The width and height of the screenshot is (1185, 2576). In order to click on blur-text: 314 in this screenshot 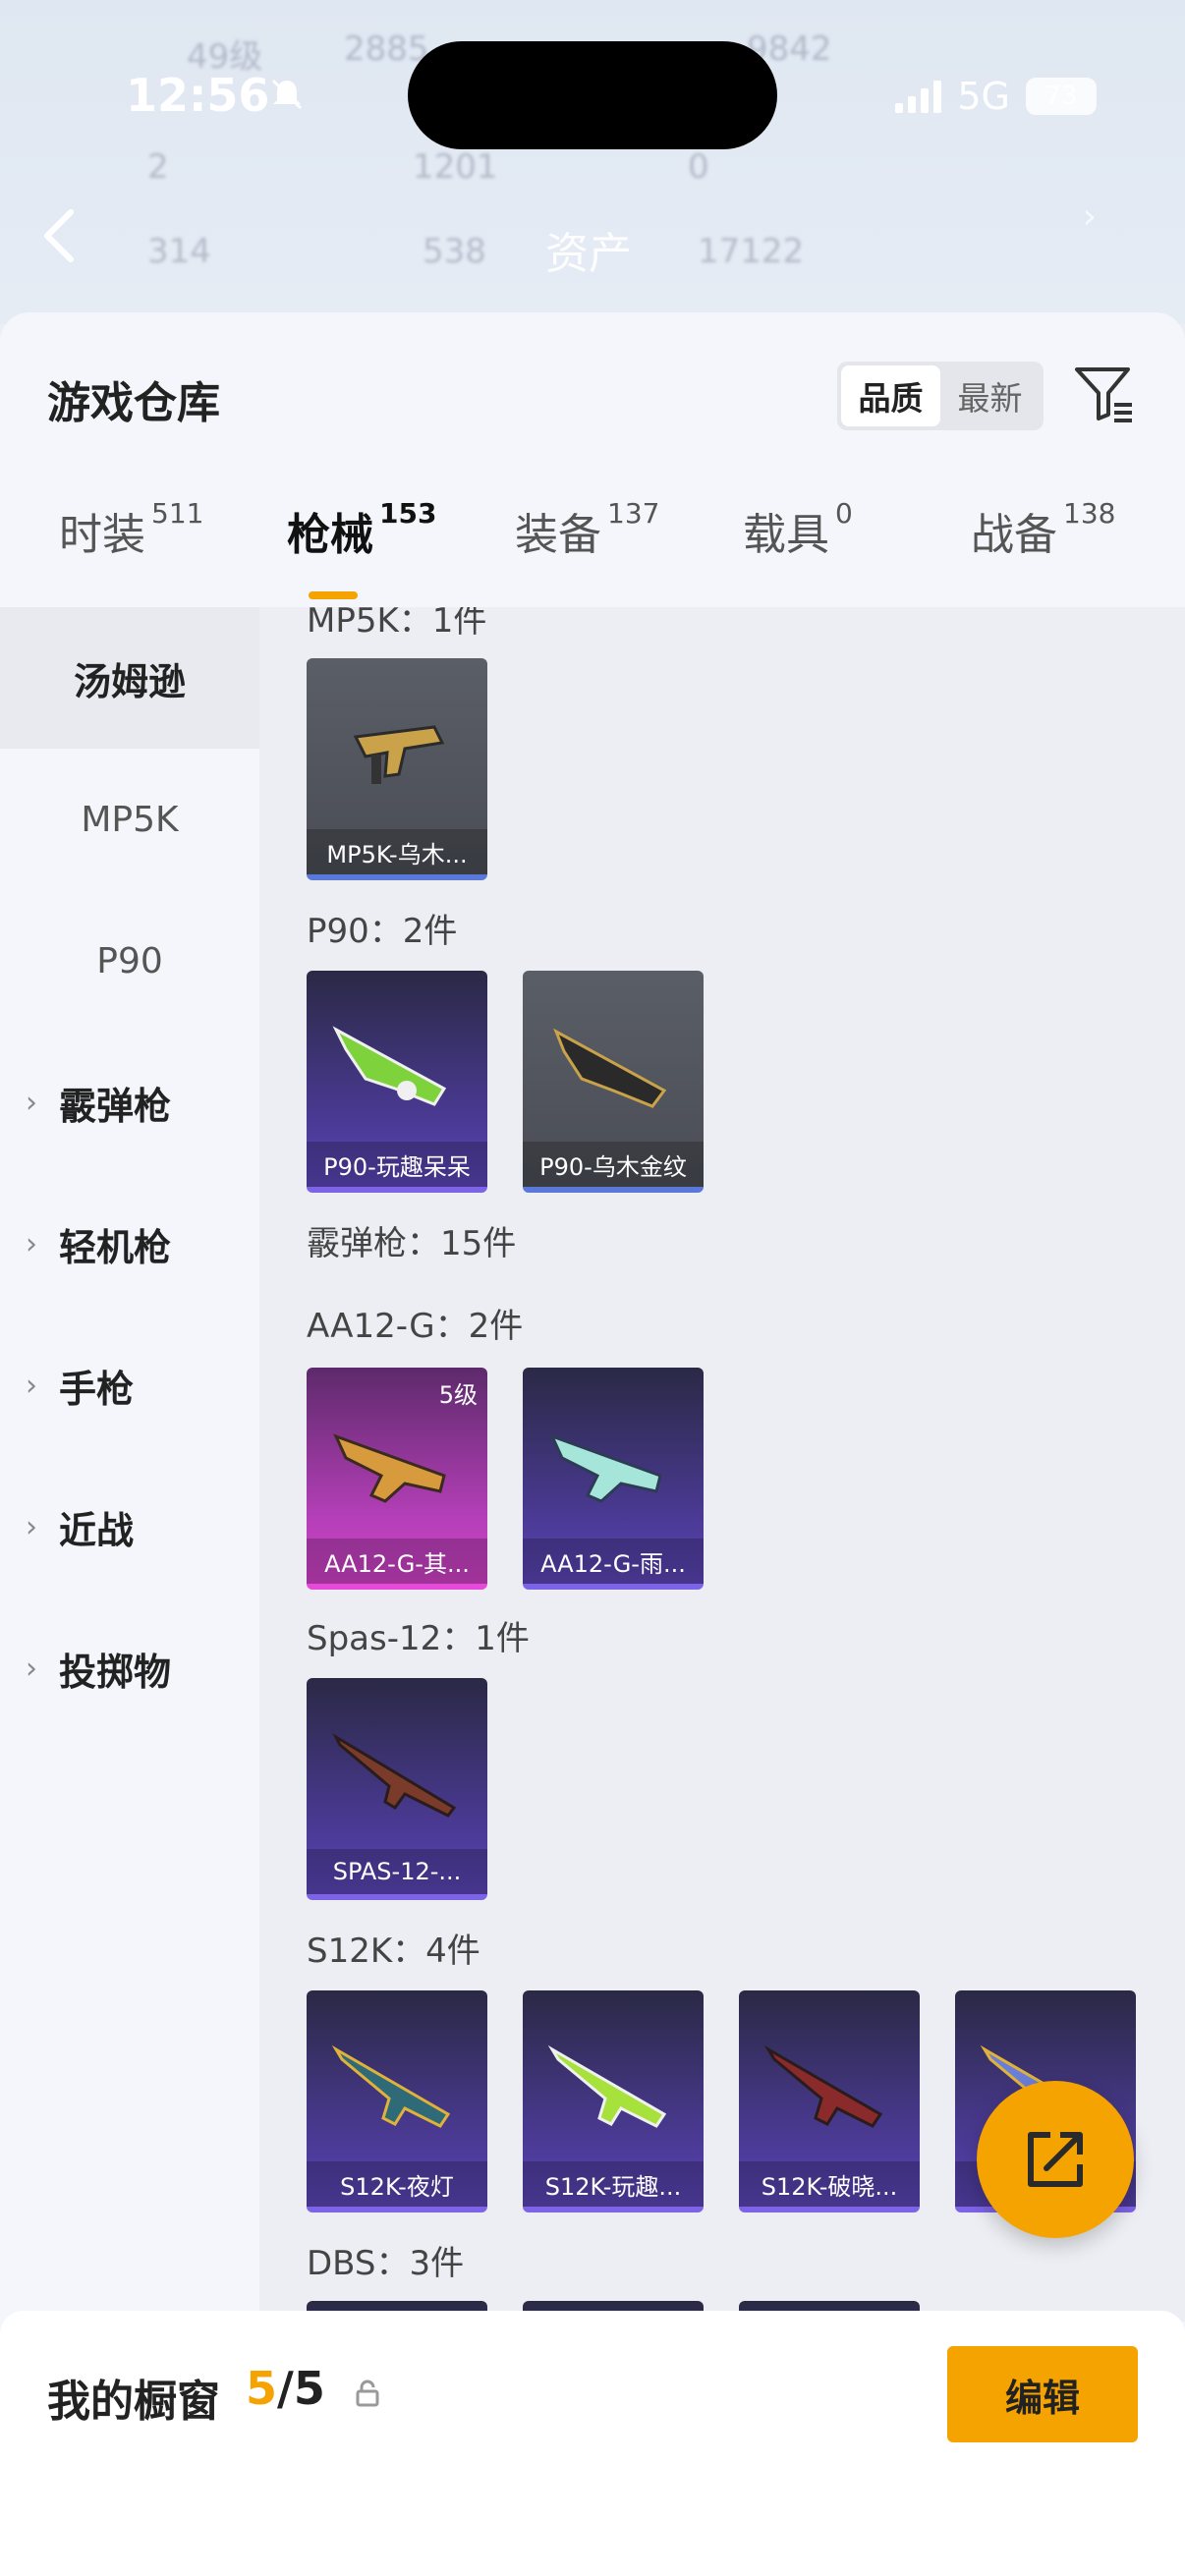, I will do `click(179, 251)`.